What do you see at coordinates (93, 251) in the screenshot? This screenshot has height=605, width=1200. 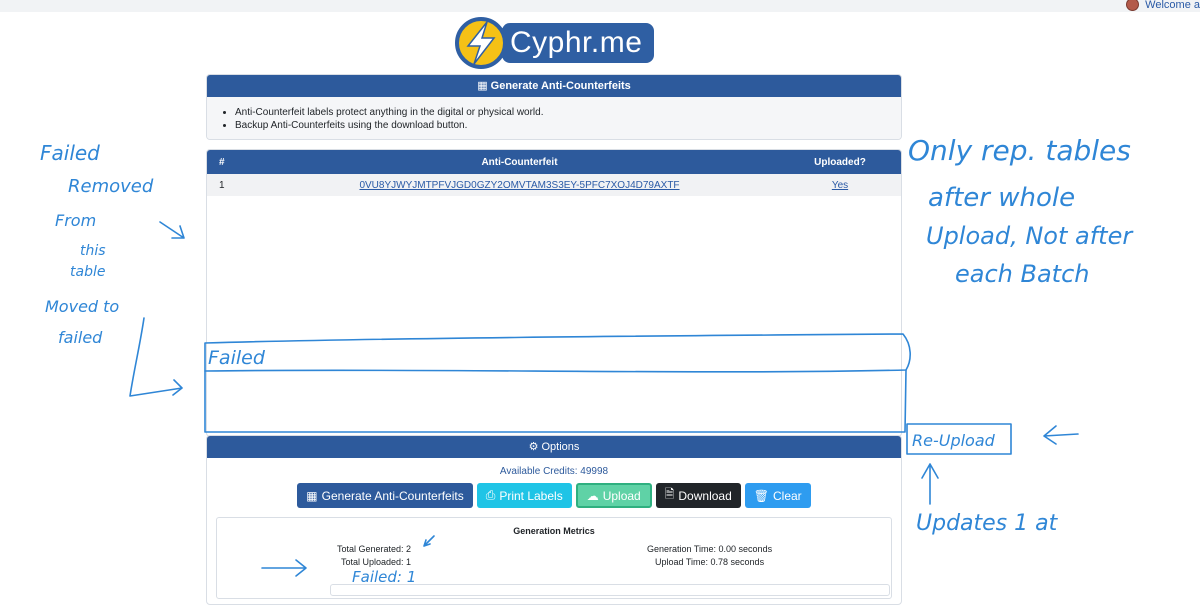 I see `annotation-text: this` at bounding box center [93, 251].